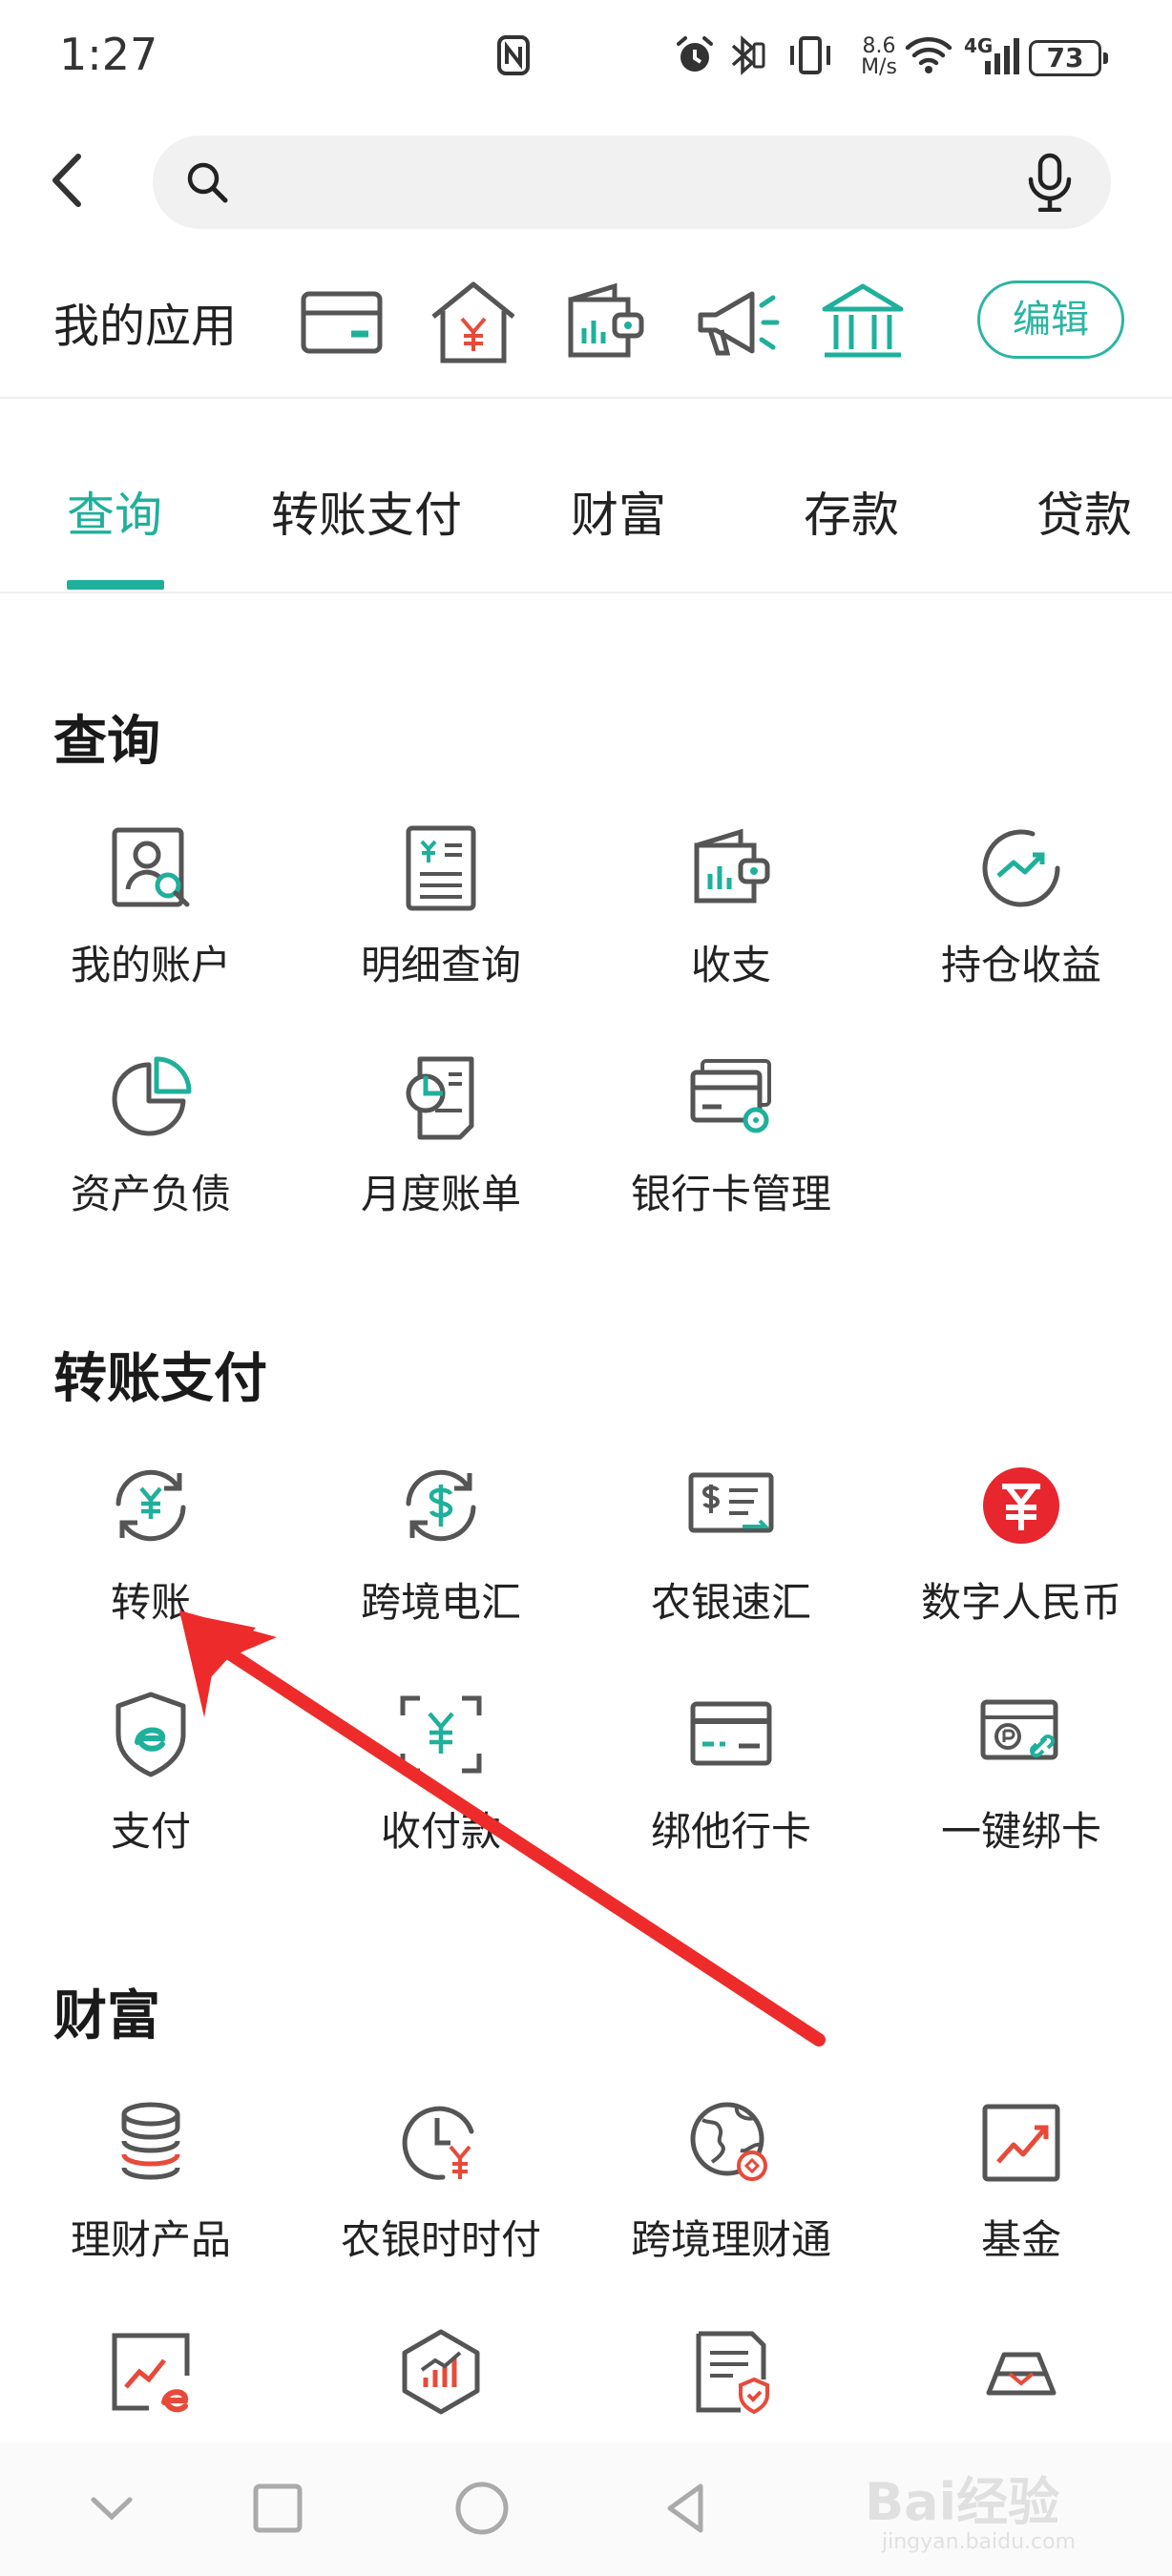 This screenshot has height=2576, width=1172. I want to click on account-search-icon, so click(151, 867).